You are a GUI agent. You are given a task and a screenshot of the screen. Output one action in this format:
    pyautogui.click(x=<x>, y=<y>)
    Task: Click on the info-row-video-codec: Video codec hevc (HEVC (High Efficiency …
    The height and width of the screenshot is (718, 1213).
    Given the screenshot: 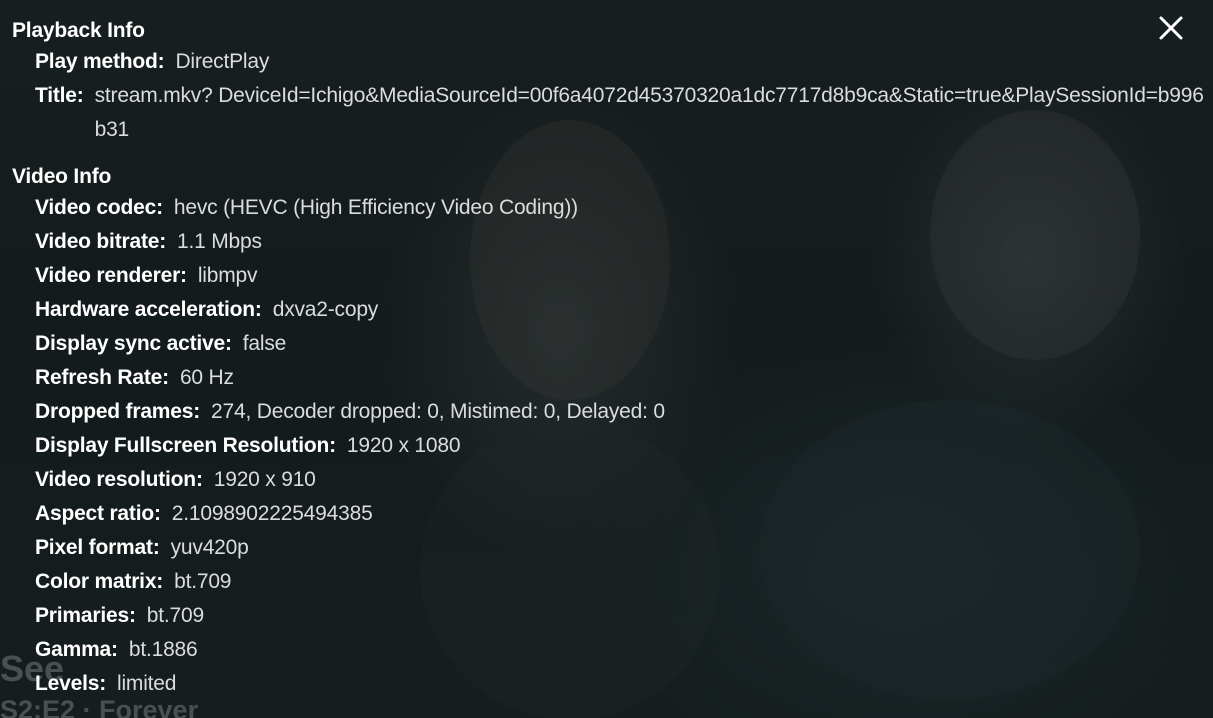 What is the action you would take?
    pyautogui.click(x=612, y=208)
    